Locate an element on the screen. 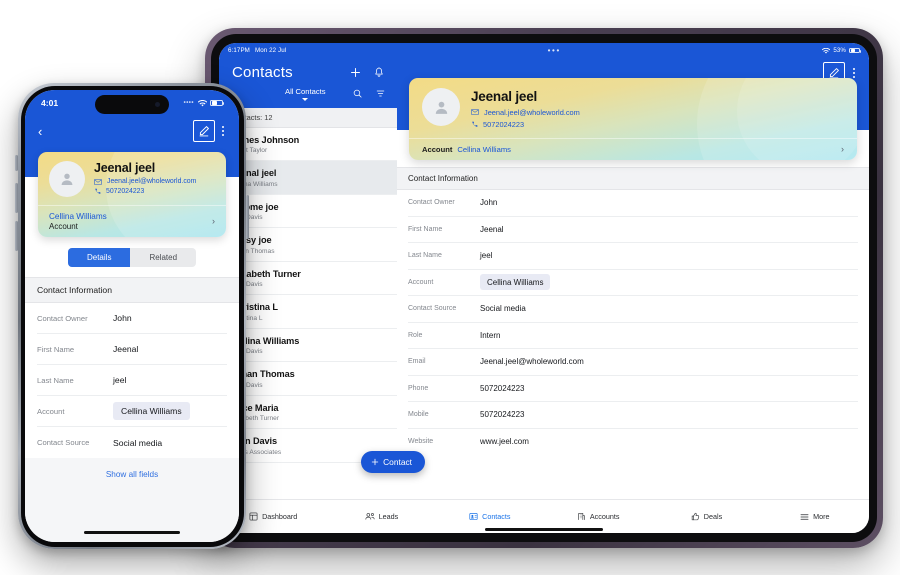  bell-icon is located at coordinates (379, 72).